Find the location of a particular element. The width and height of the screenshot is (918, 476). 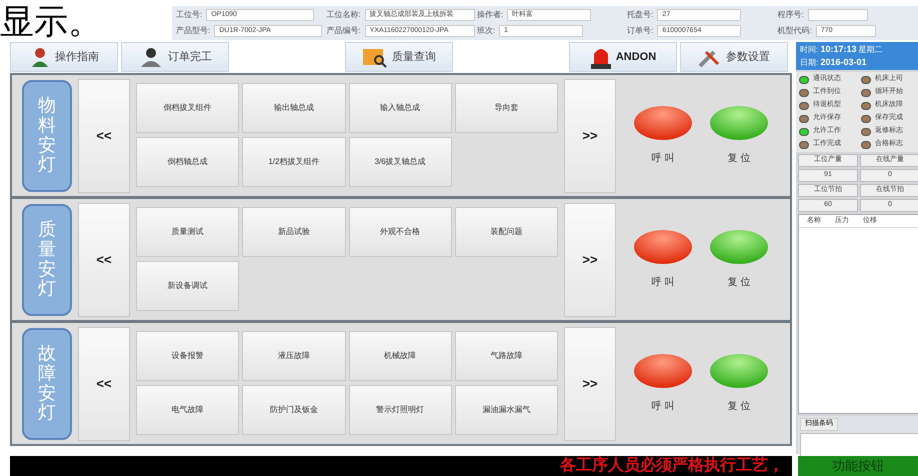

call-option-button: 1/2档拔叉组件 is located at coordinates (294, 162).